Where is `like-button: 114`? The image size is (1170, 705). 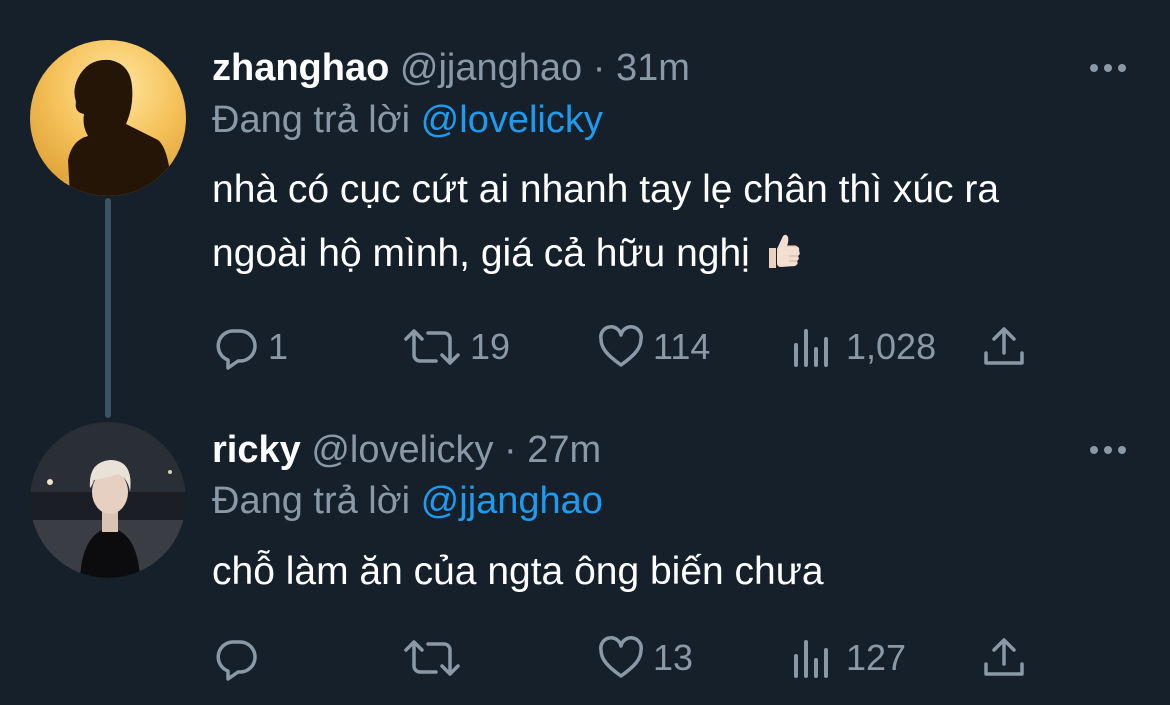 like-button: 114 is located at coordinates (653, 347).